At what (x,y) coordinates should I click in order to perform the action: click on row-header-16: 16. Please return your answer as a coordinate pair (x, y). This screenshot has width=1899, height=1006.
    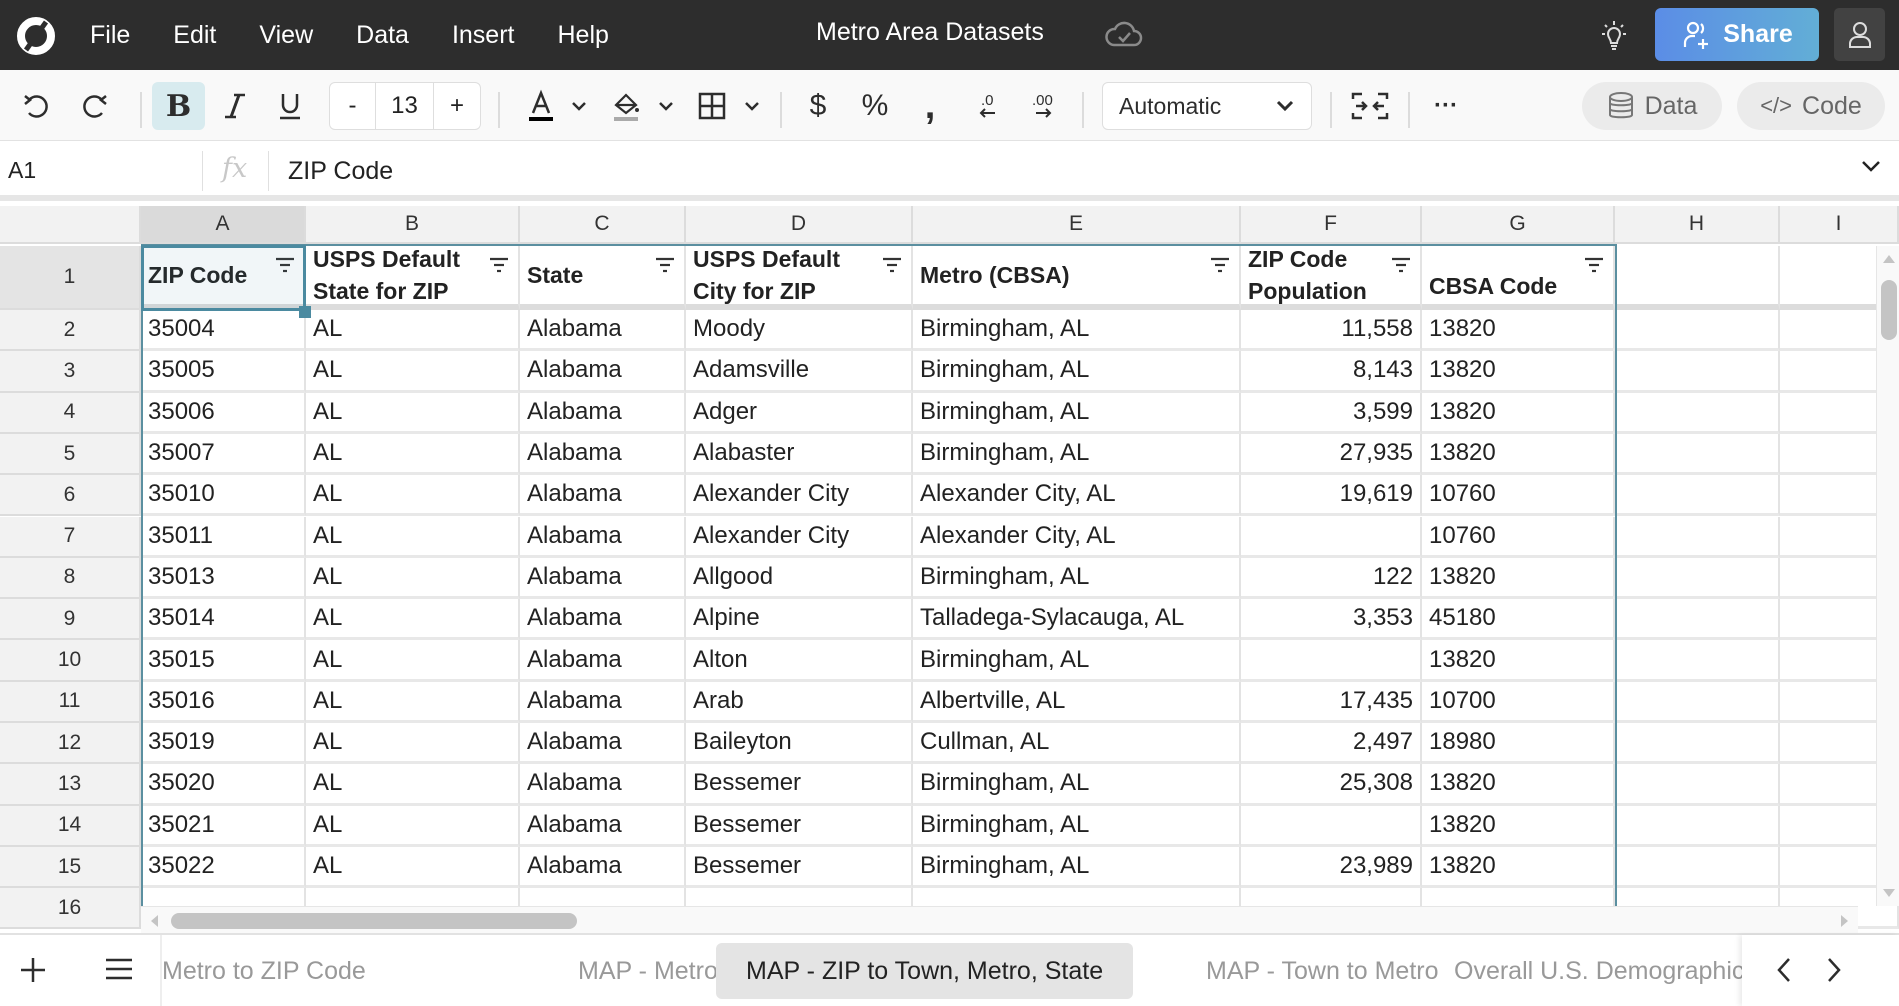
    Looking at the image, I should click on (70, 909).